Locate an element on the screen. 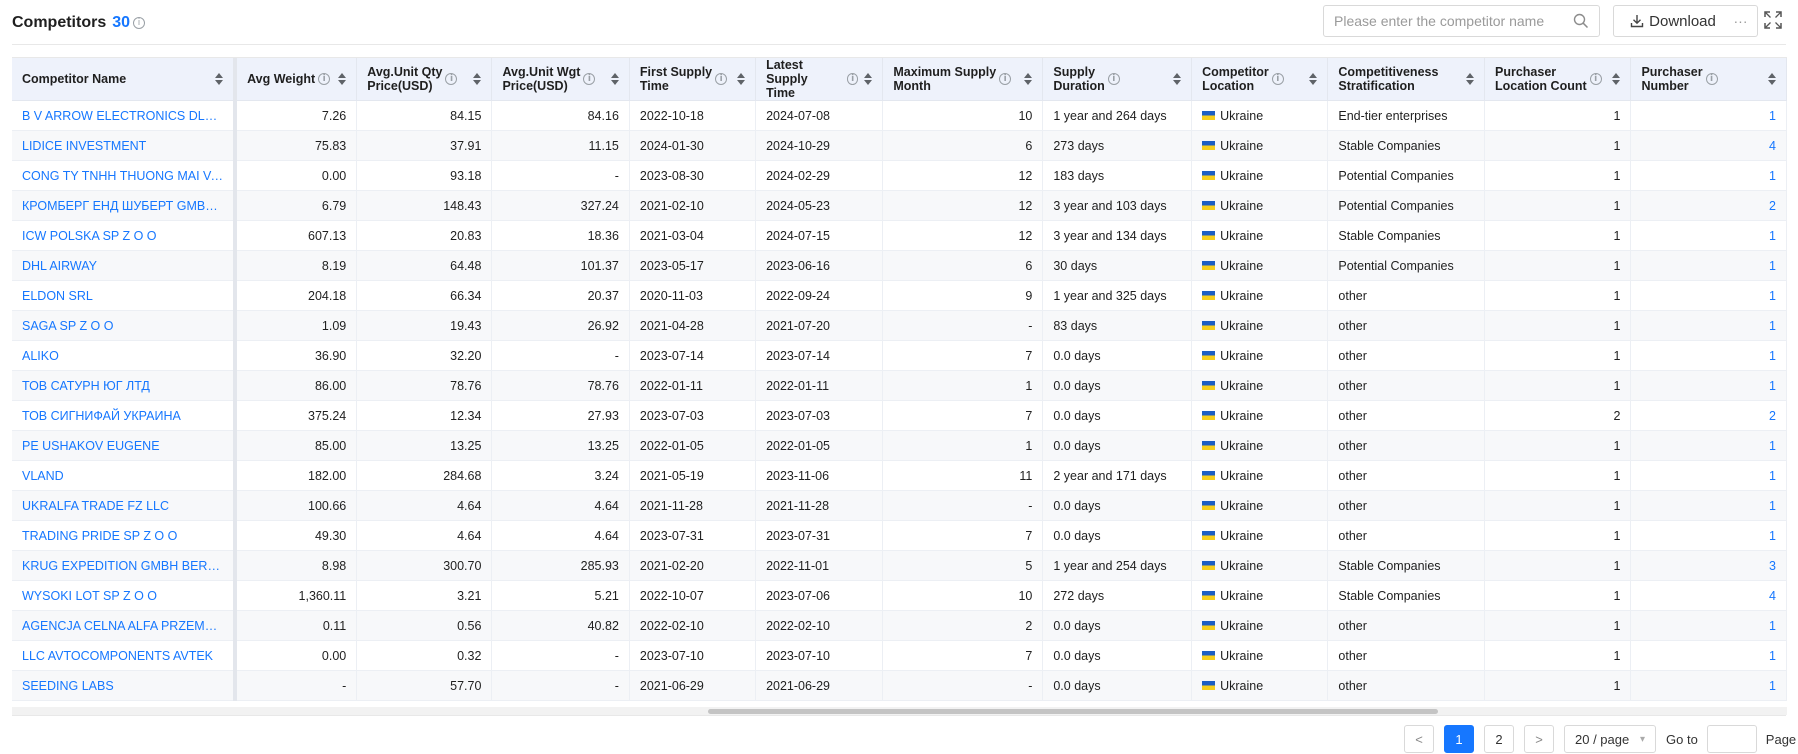 This screenshot has width=1798, height=754. cell-duration: 3 year and 134 days is located at coordinates (1117, 235).